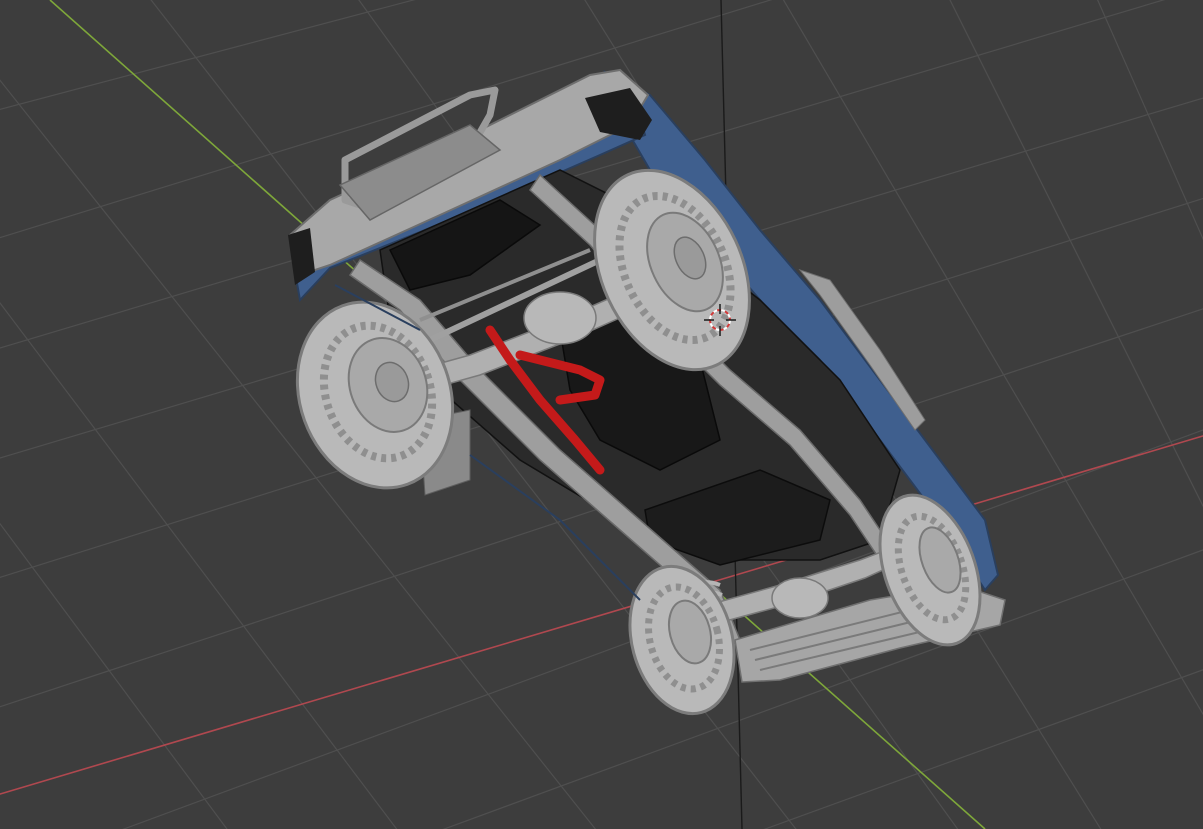  Describe the element at coordinates (682, 640) in the screenshot. I see `tire-rear-left` at that location.